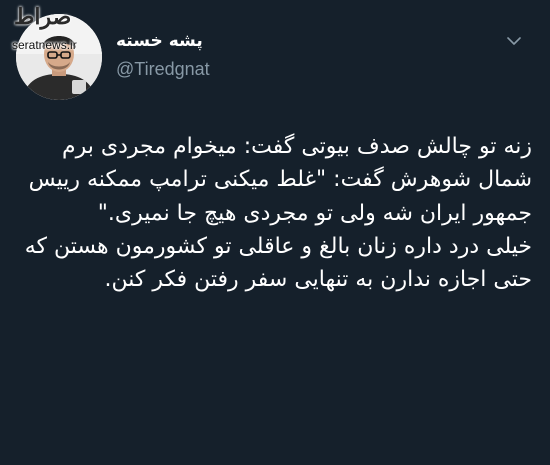 This screenshot has height=465, width=550. I want to click on chevron-down-icon, so click(514, 41).